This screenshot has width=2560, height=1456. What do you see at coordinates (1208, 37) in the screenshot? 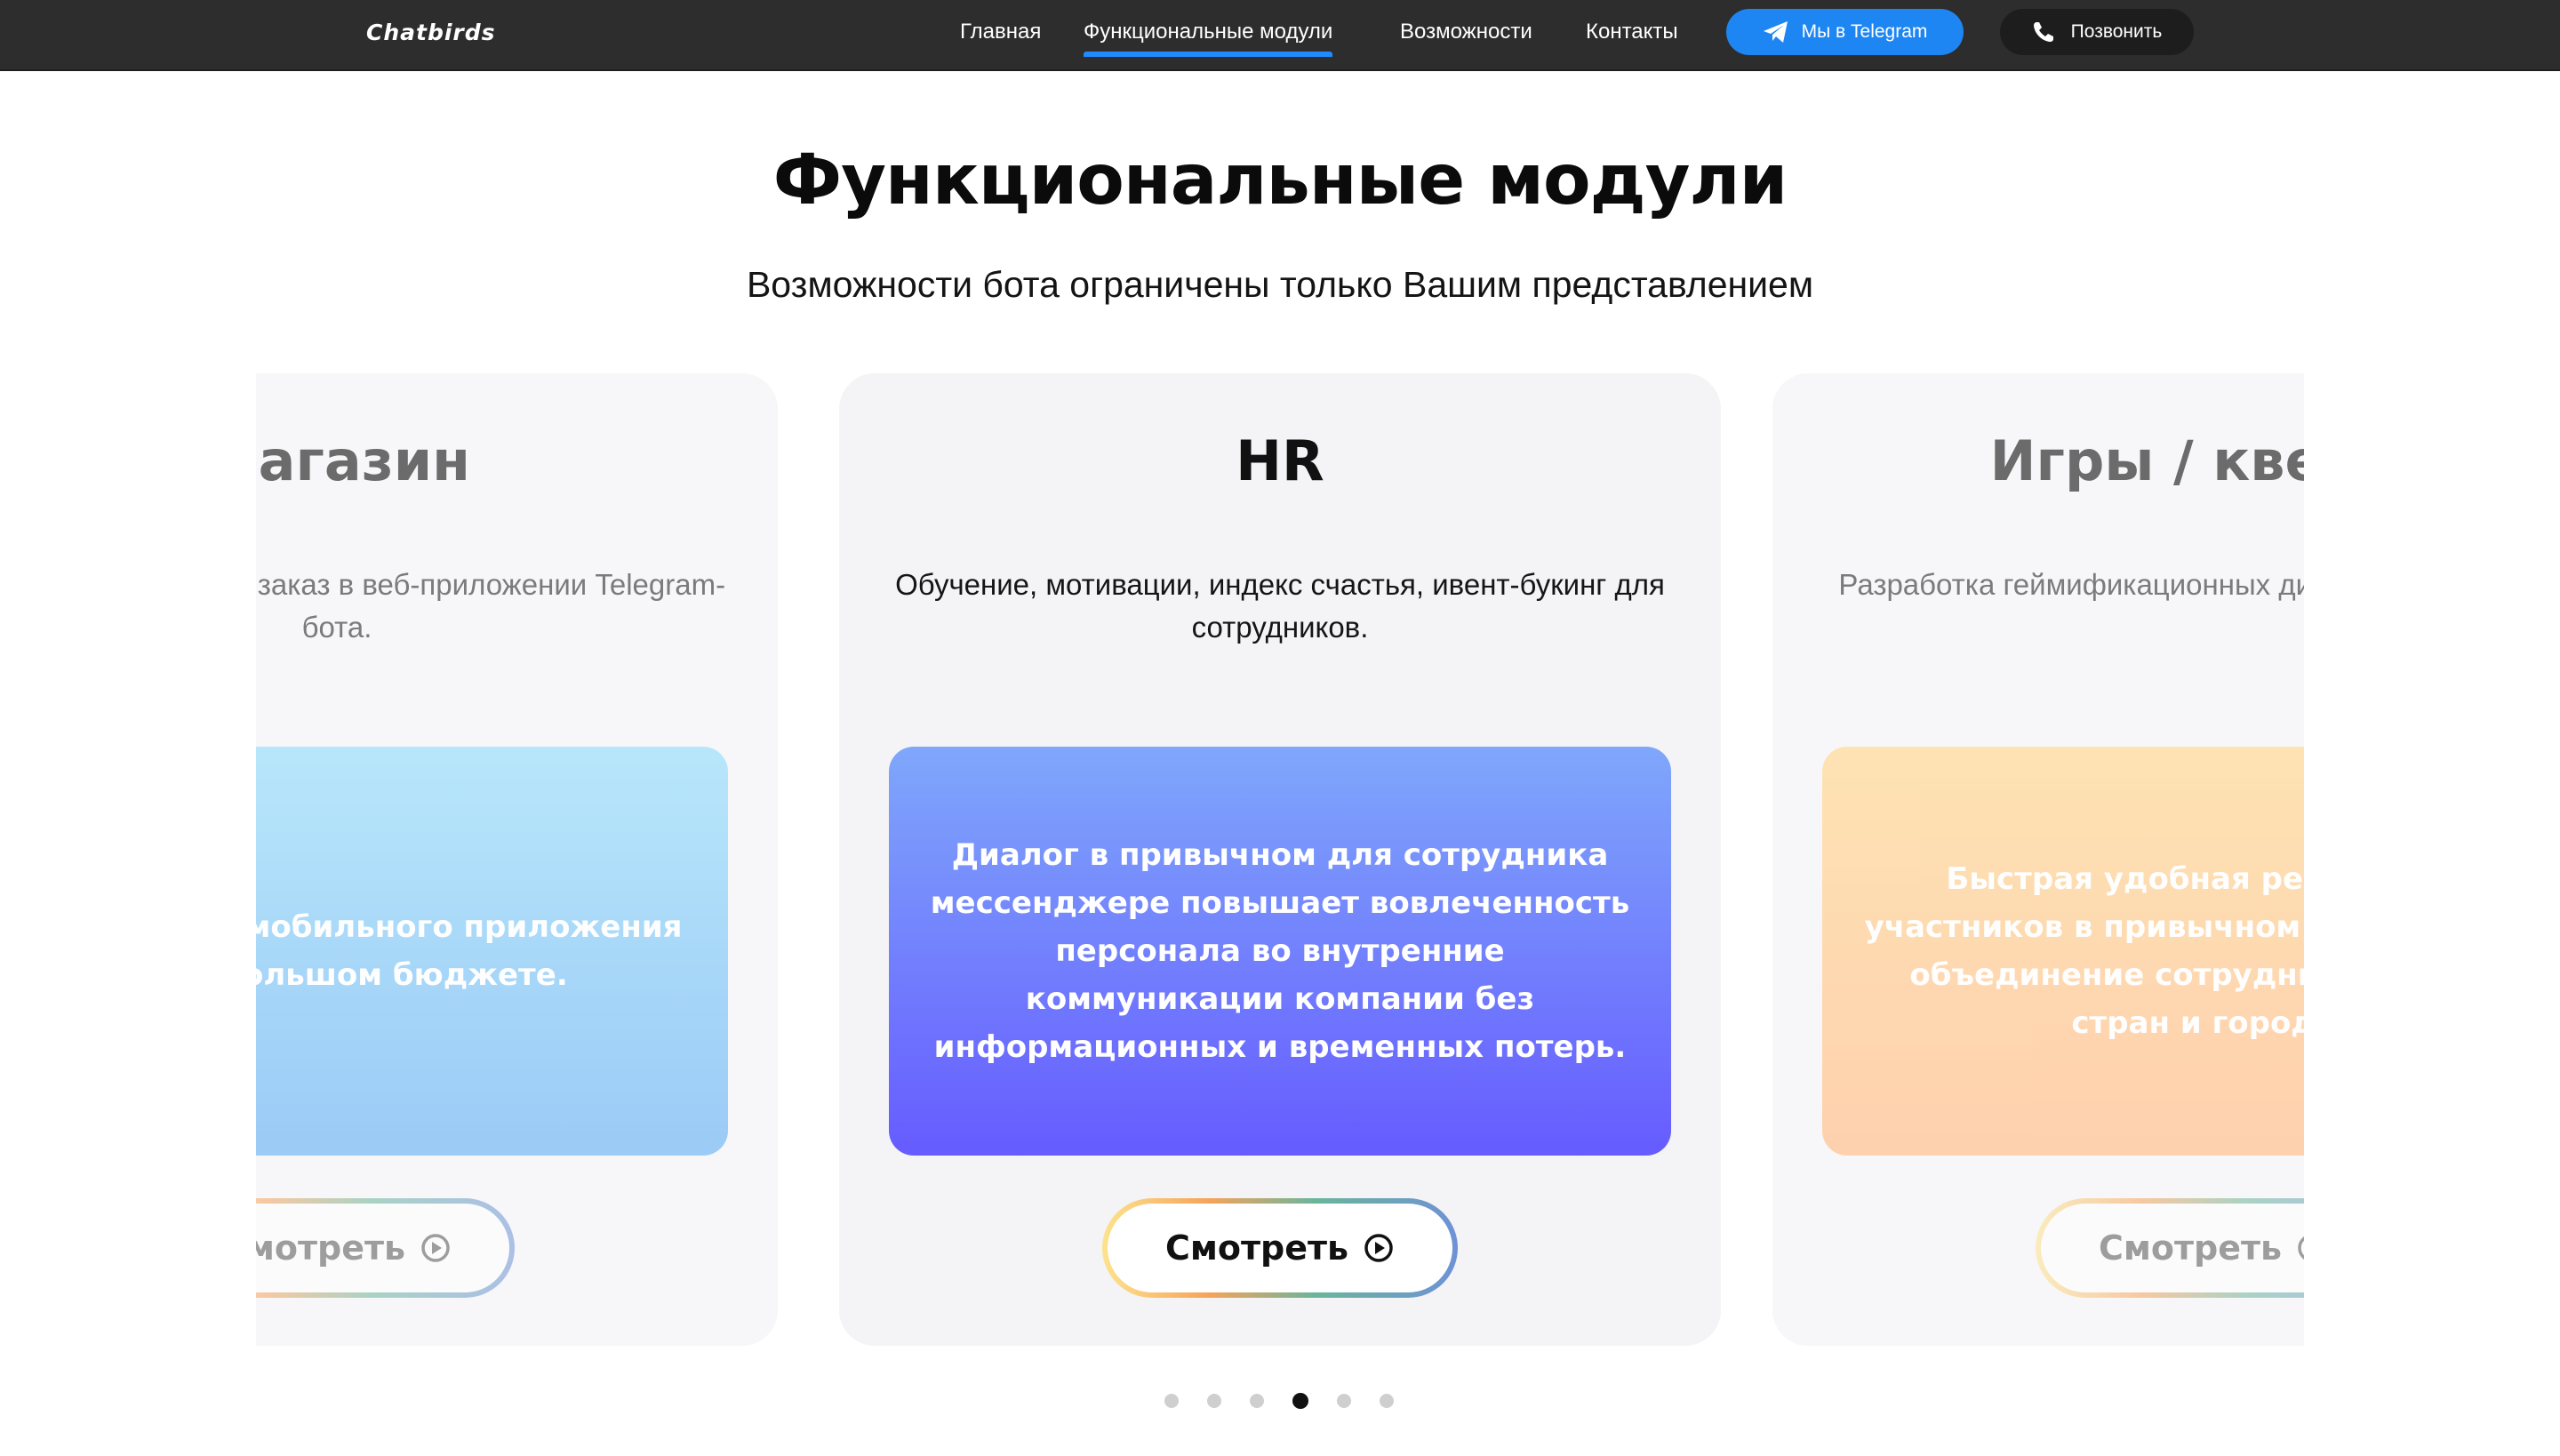
I see `nav-link-modules: Функциональные модули` at bounding box center [1208, 37].